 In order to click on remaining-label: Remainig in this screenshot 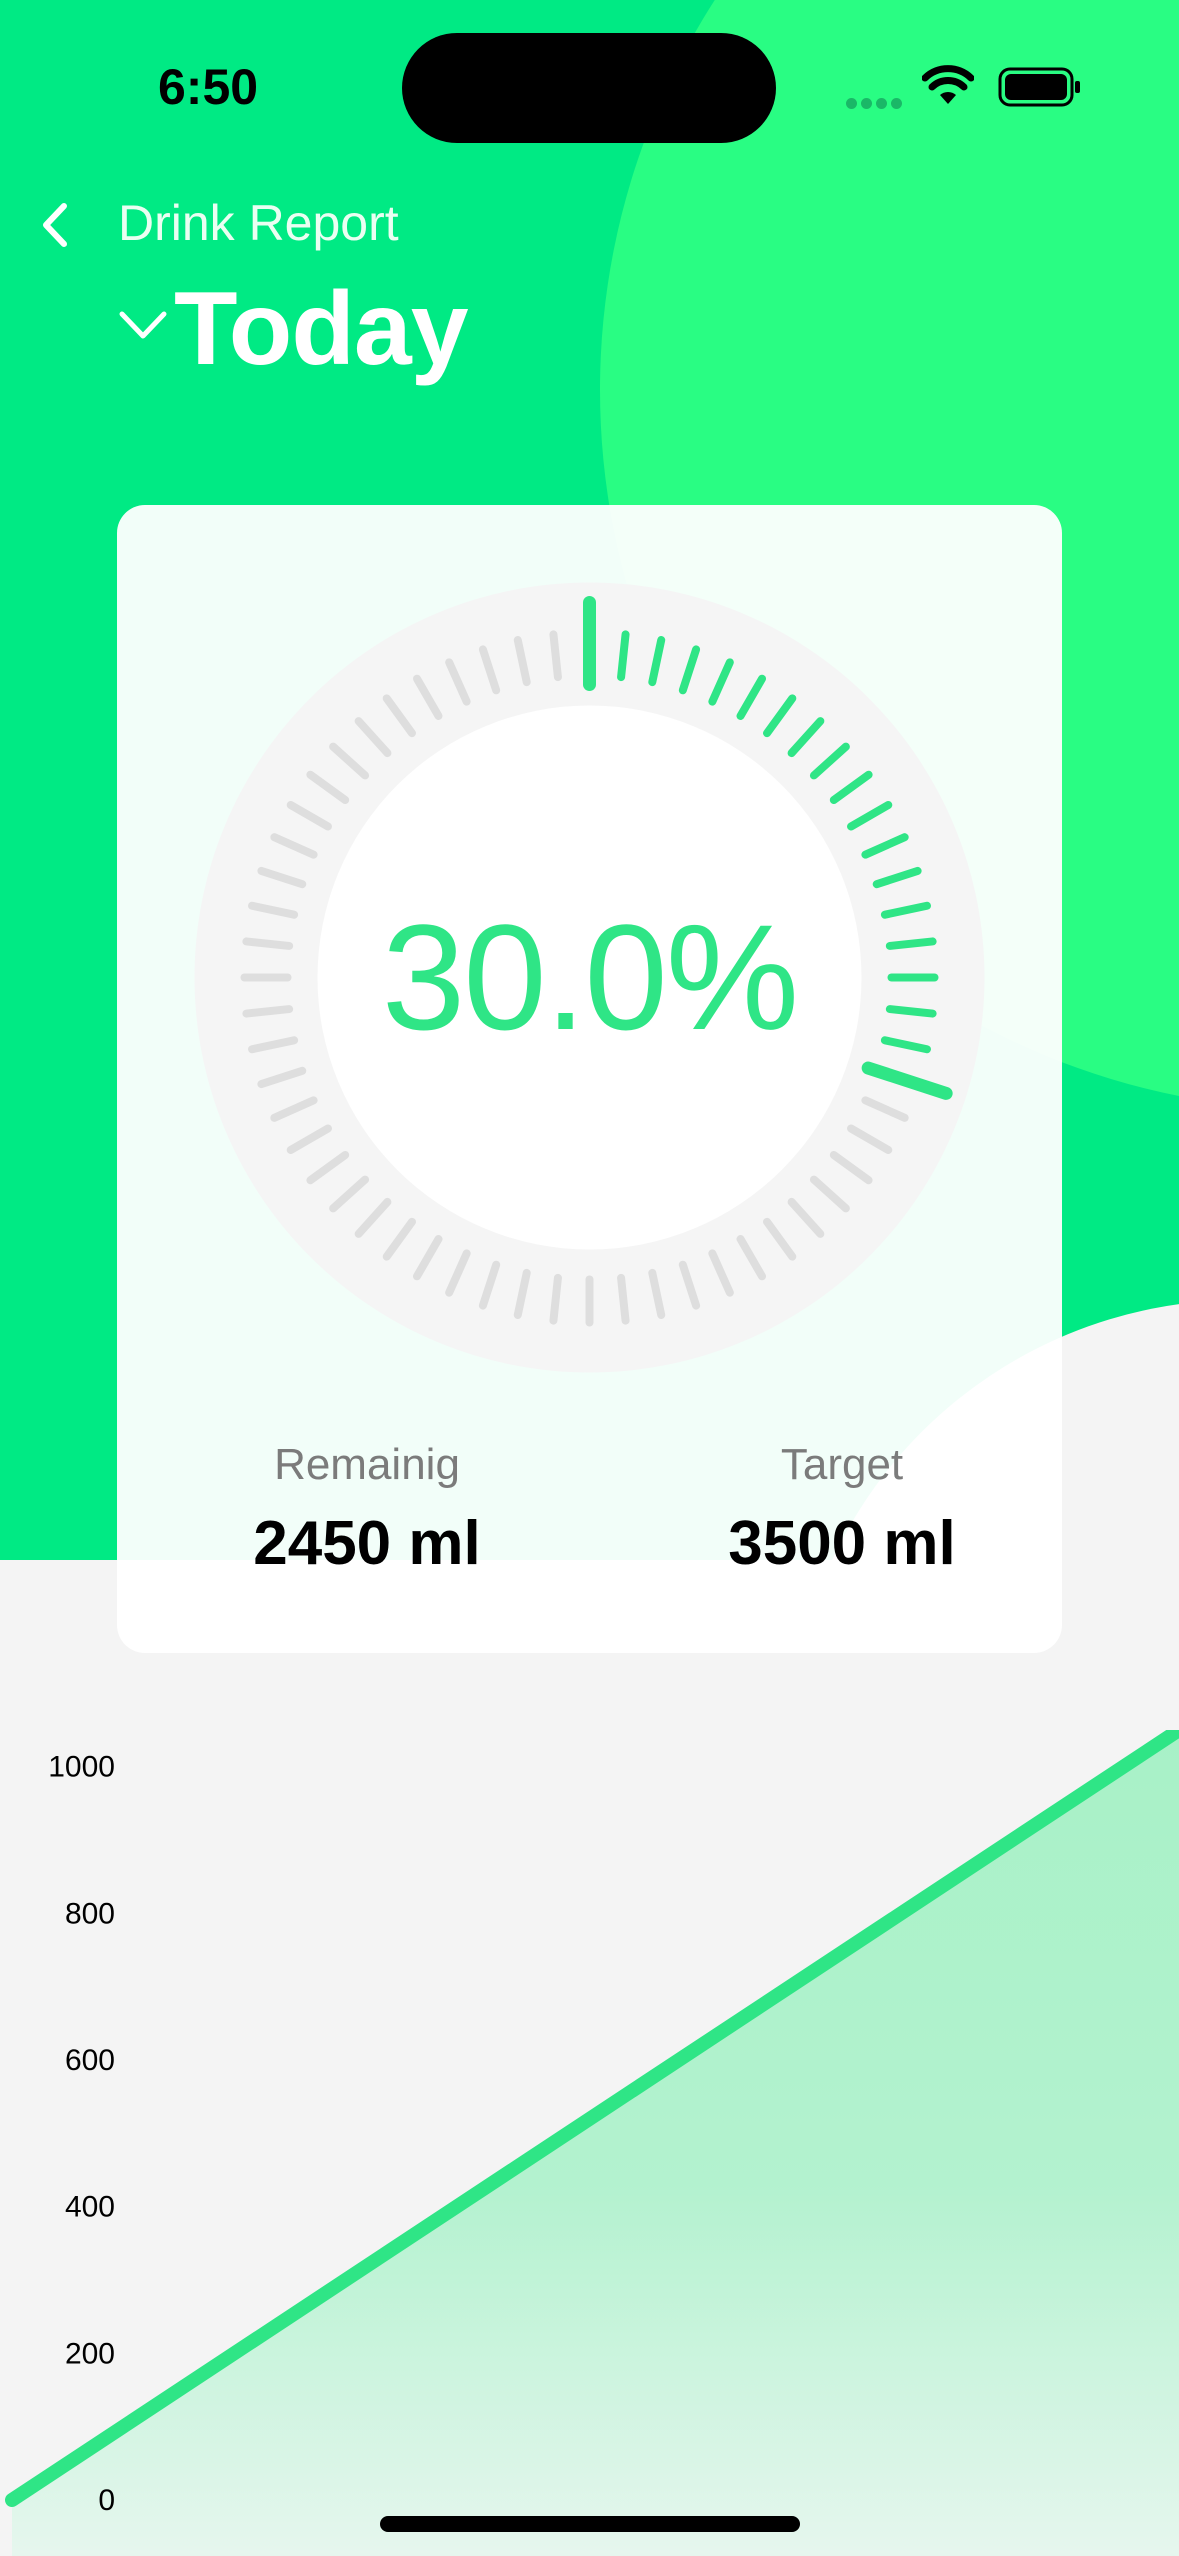, I will do `click(367, 1464)`.